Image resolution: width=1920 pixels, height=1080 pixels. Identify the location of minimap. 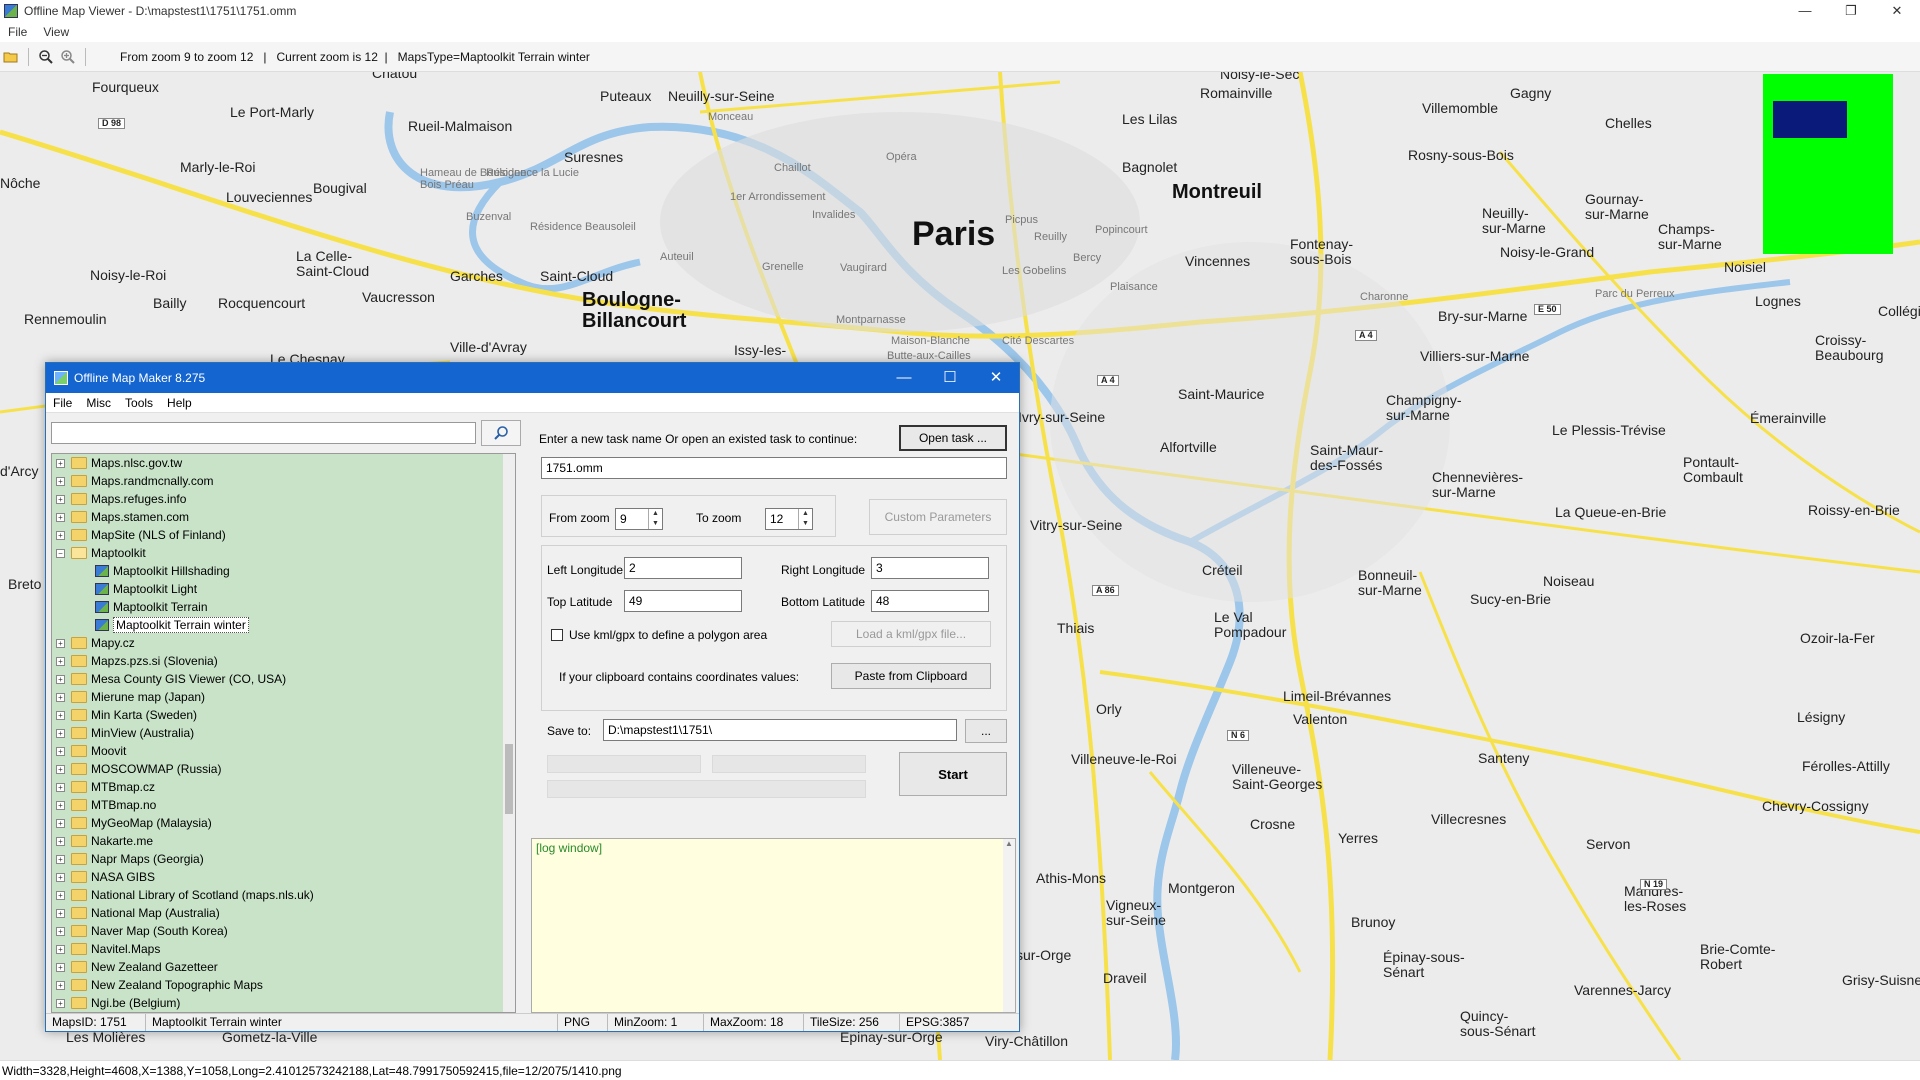
(1828, 164).